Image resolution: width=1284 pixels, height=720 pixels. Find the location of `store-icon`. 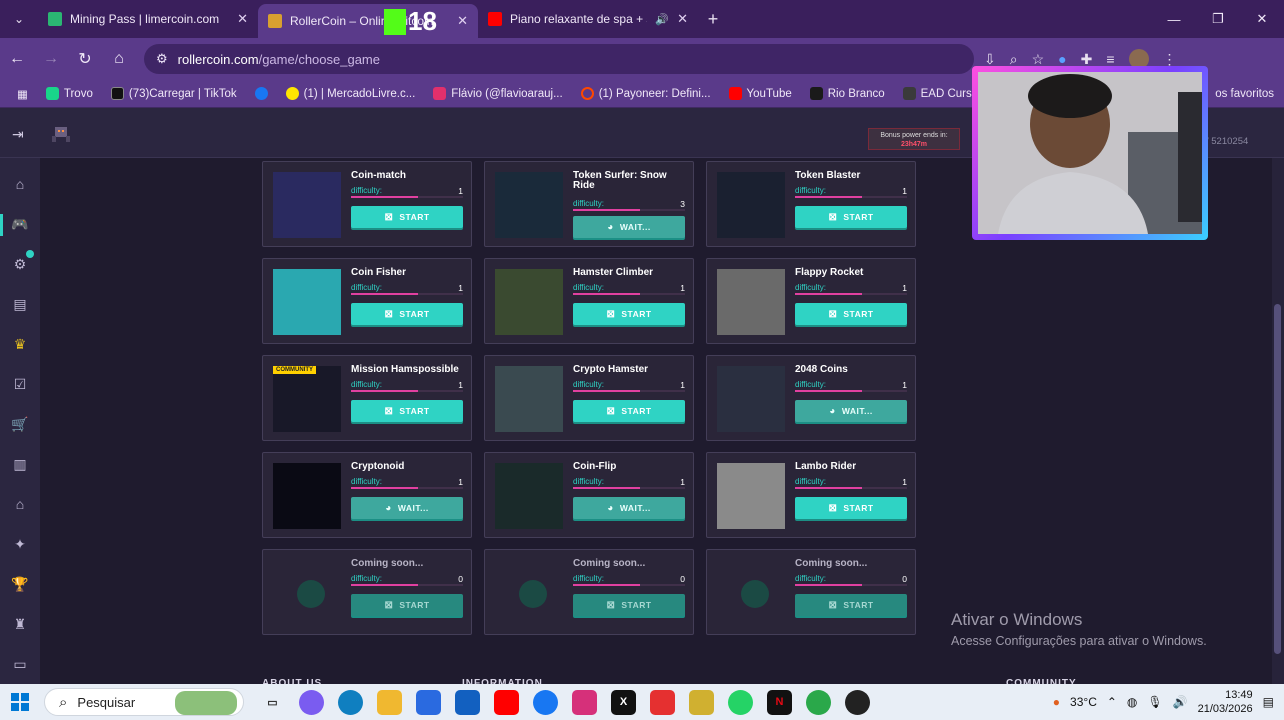

store-icon is located at coordinates (428, 702).